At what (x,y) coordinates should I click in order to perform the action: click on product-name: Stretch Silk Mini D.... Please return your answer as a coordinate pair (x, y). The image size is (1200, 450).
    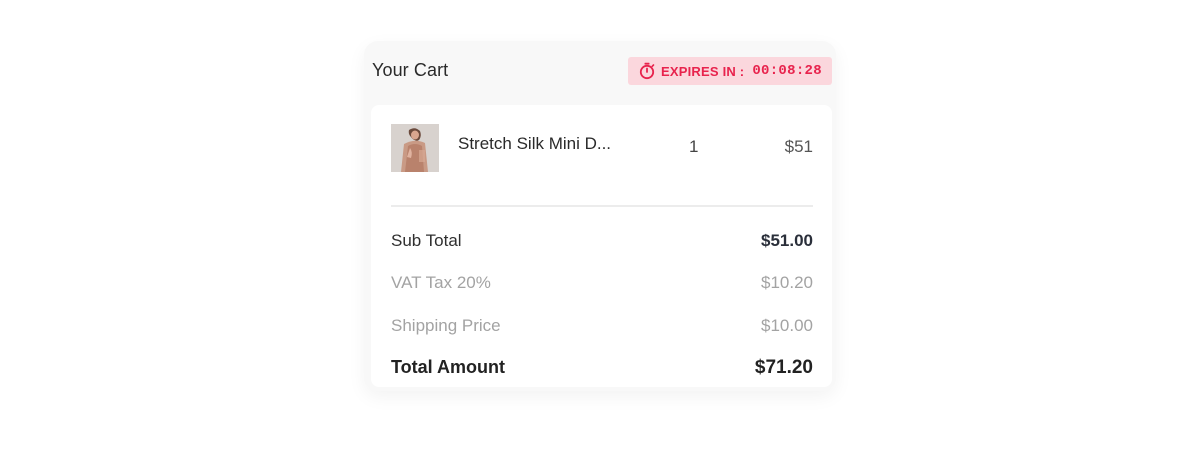
    Looking at the image, I should click on (534, 144).